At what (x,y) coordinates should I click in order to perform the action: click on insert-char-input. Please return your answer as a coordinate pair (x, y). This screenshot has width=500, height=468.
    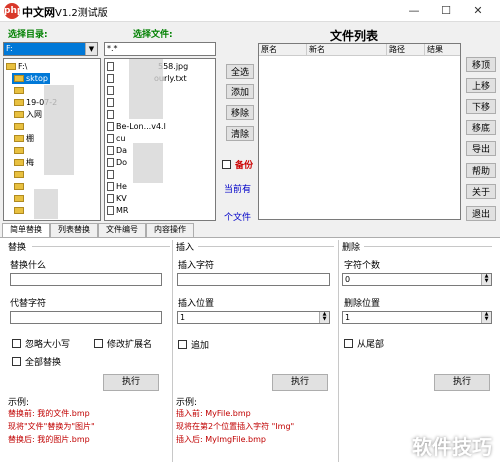
    Looking at the image, I should click on (253, 279).